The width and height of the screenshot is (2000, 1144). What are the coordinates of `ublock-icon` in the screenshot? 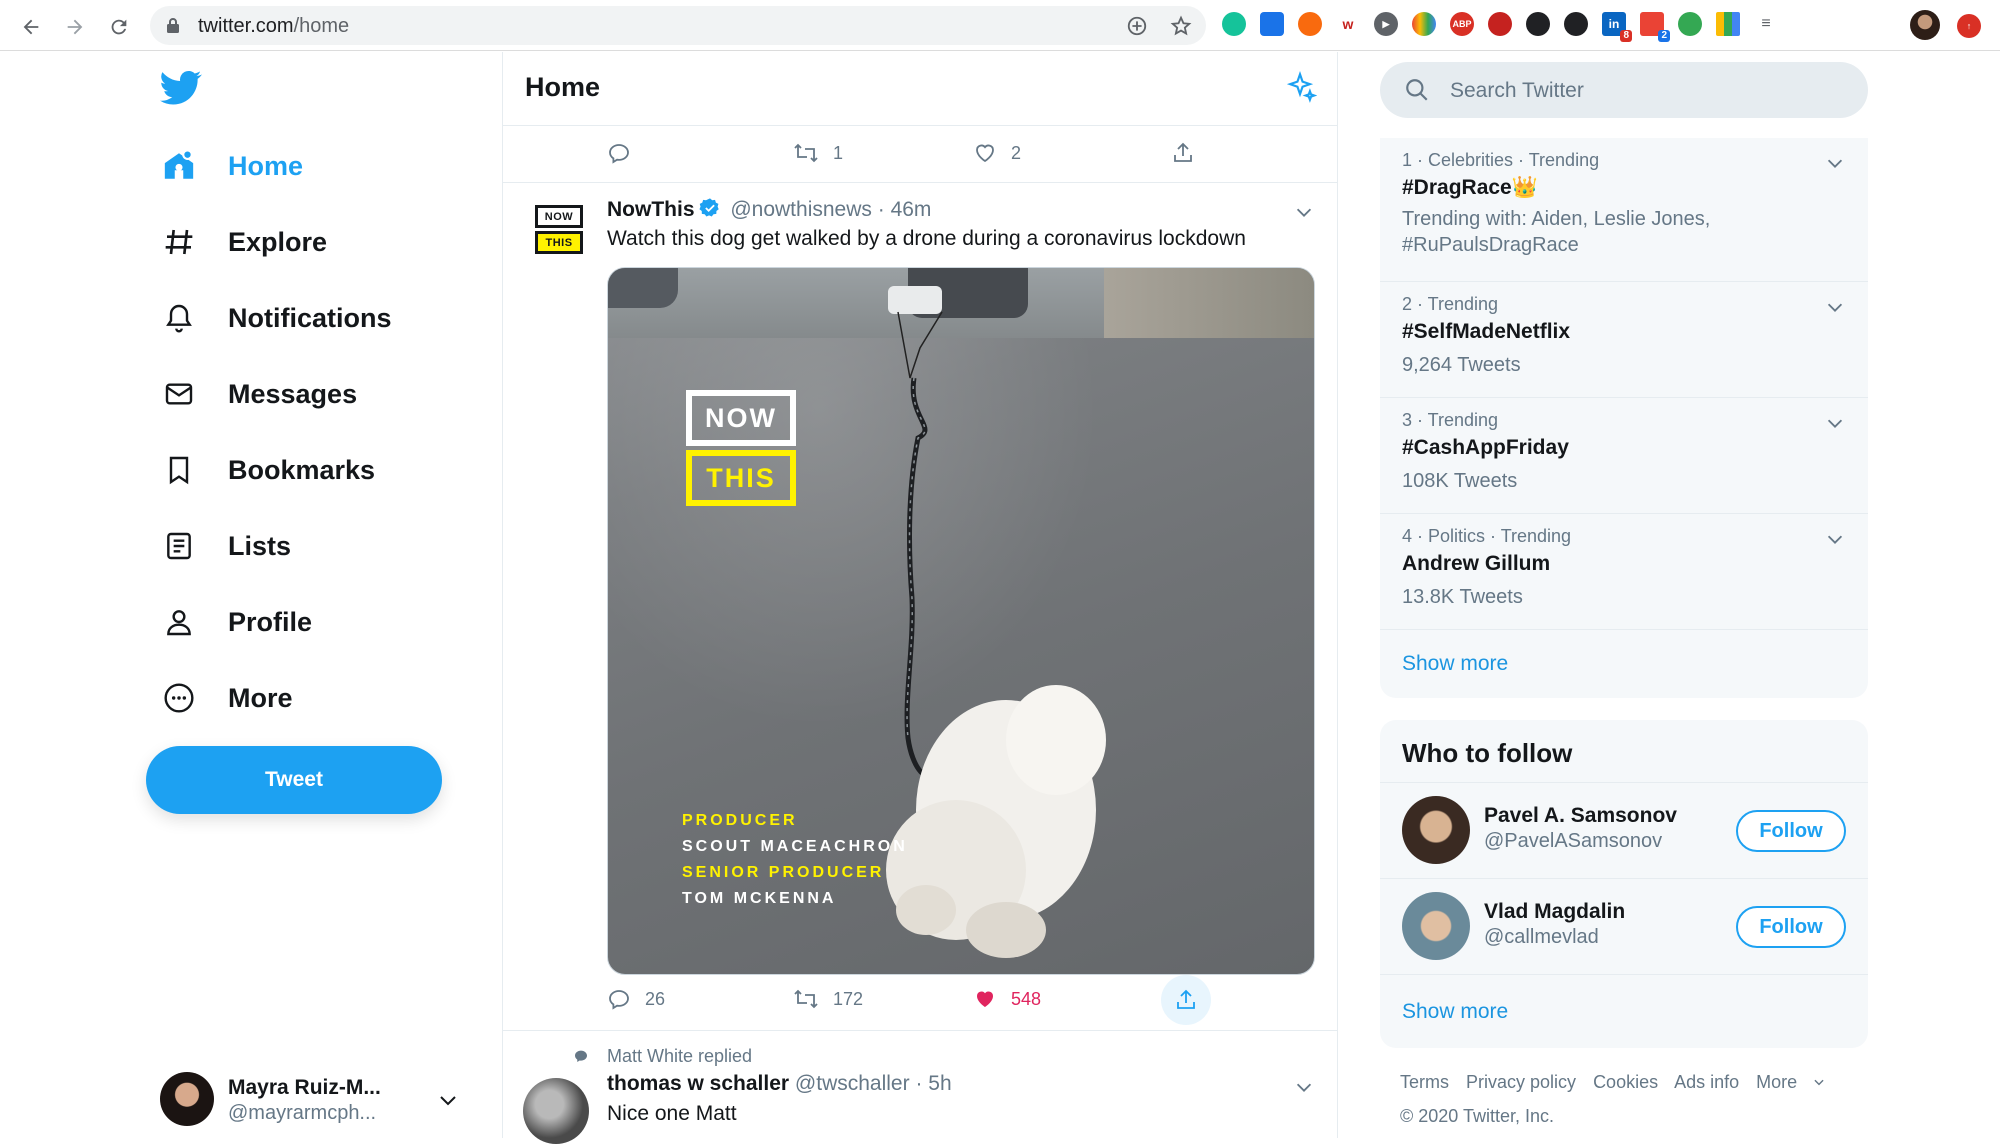 It's located at (1500, 24).